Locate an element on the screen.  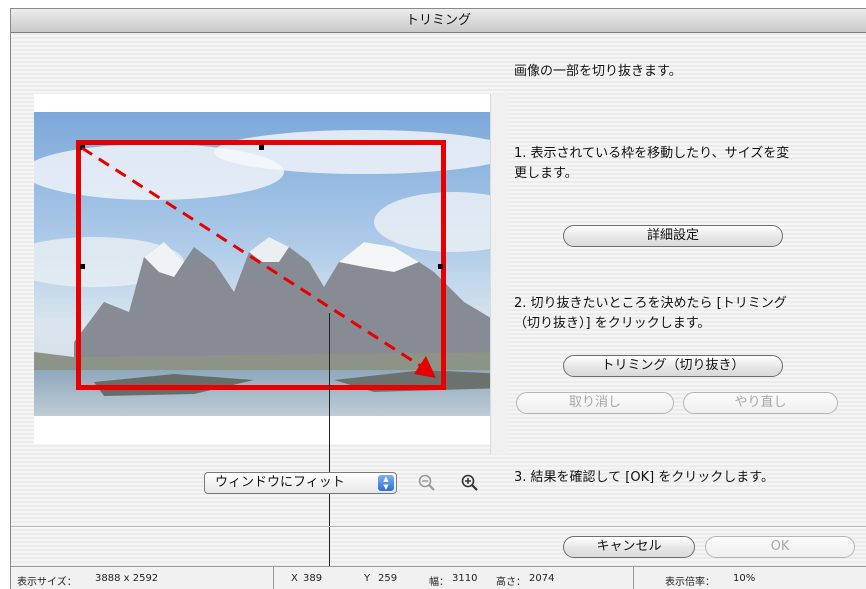
zoom-in-icon is located at coordinates (470, 483).